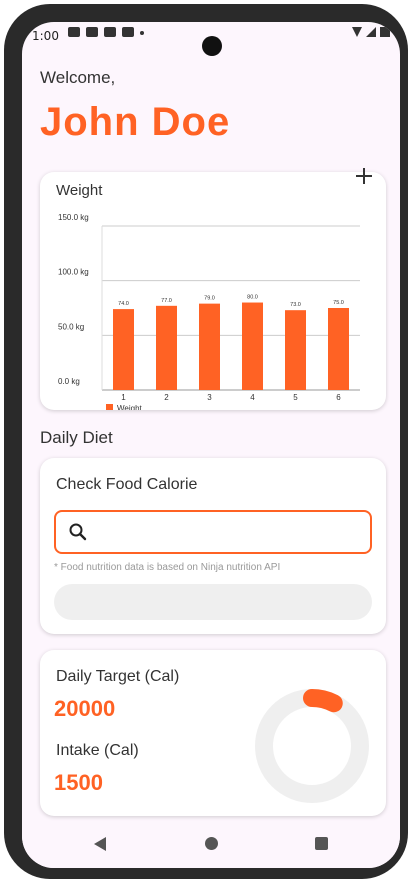  I want to click on x-tick-label: 3, so click(209, 397).